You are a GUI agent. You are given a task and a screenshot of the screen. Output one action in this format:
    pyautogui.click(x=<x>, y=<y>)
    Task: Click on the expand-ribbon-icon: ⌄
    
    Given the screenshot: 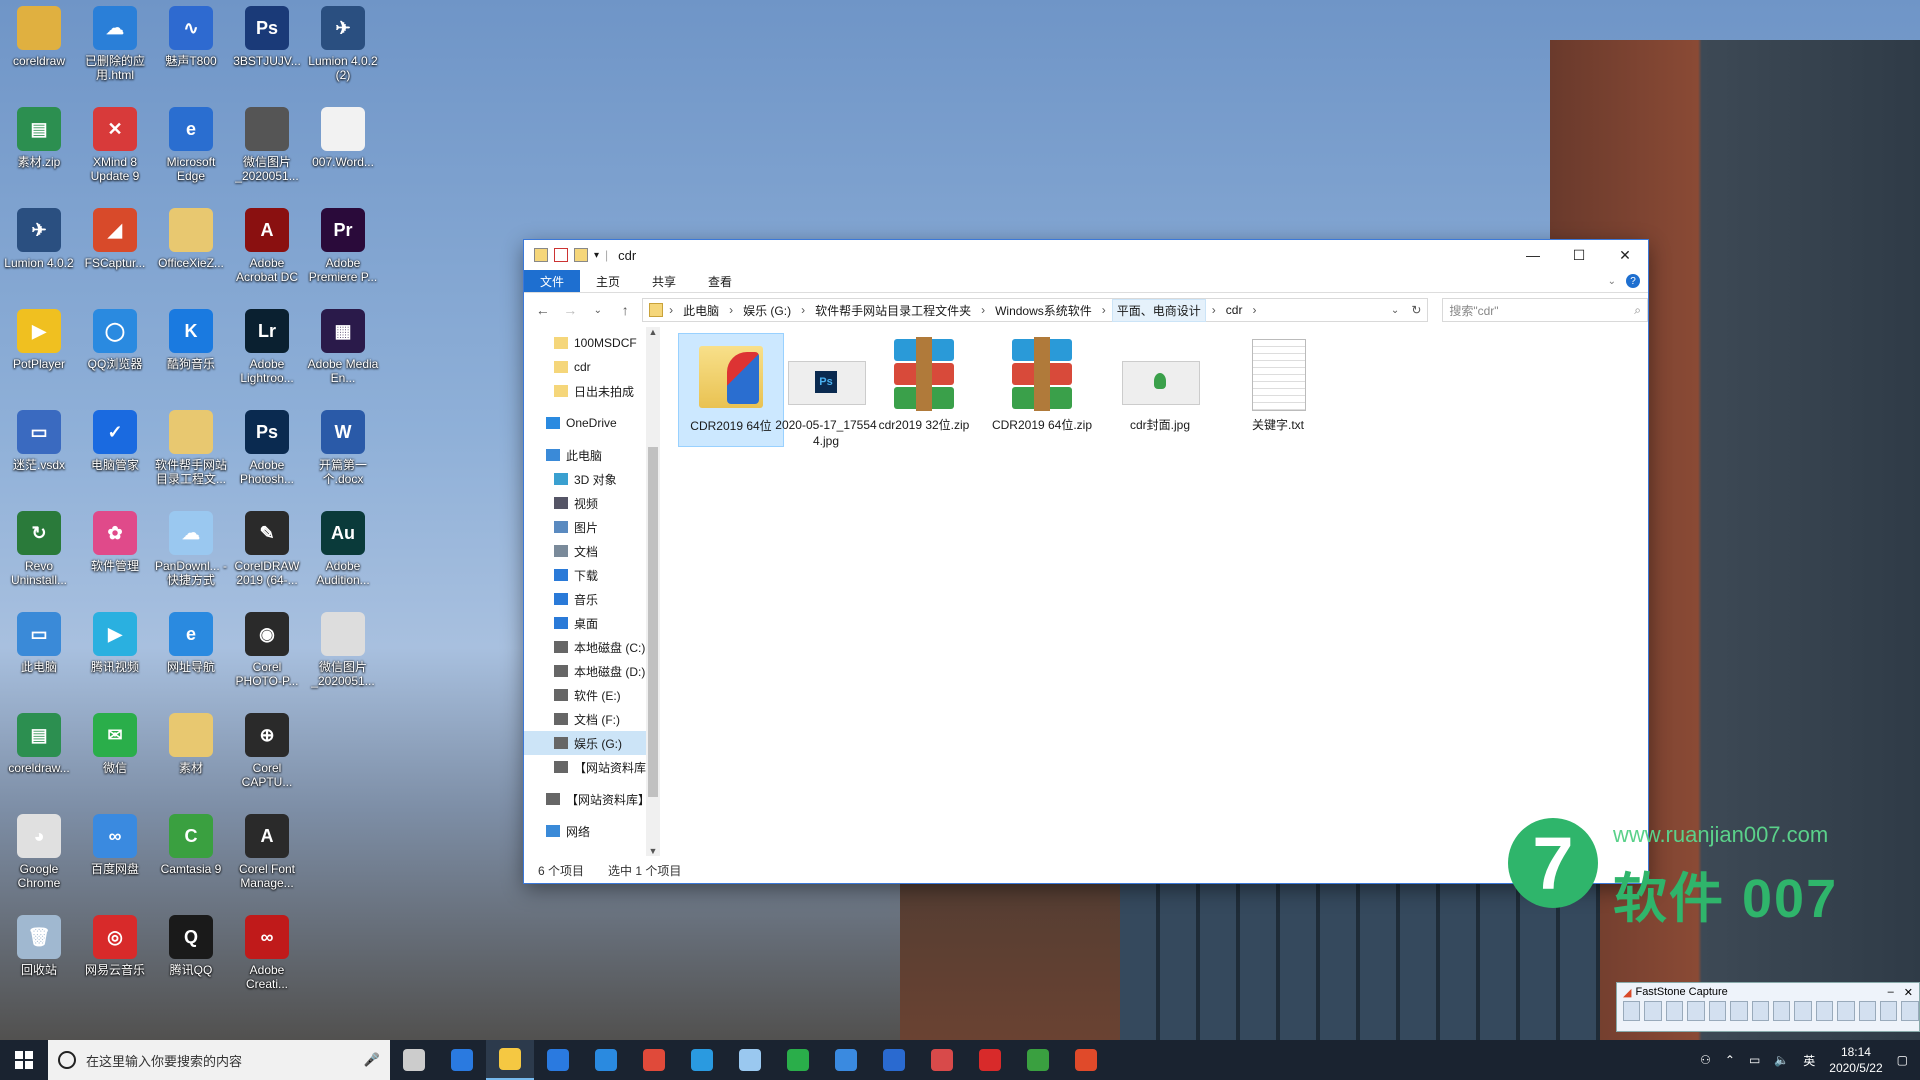 What is the action you would take?
    pyautogui.click(x=1612, y=281)
    